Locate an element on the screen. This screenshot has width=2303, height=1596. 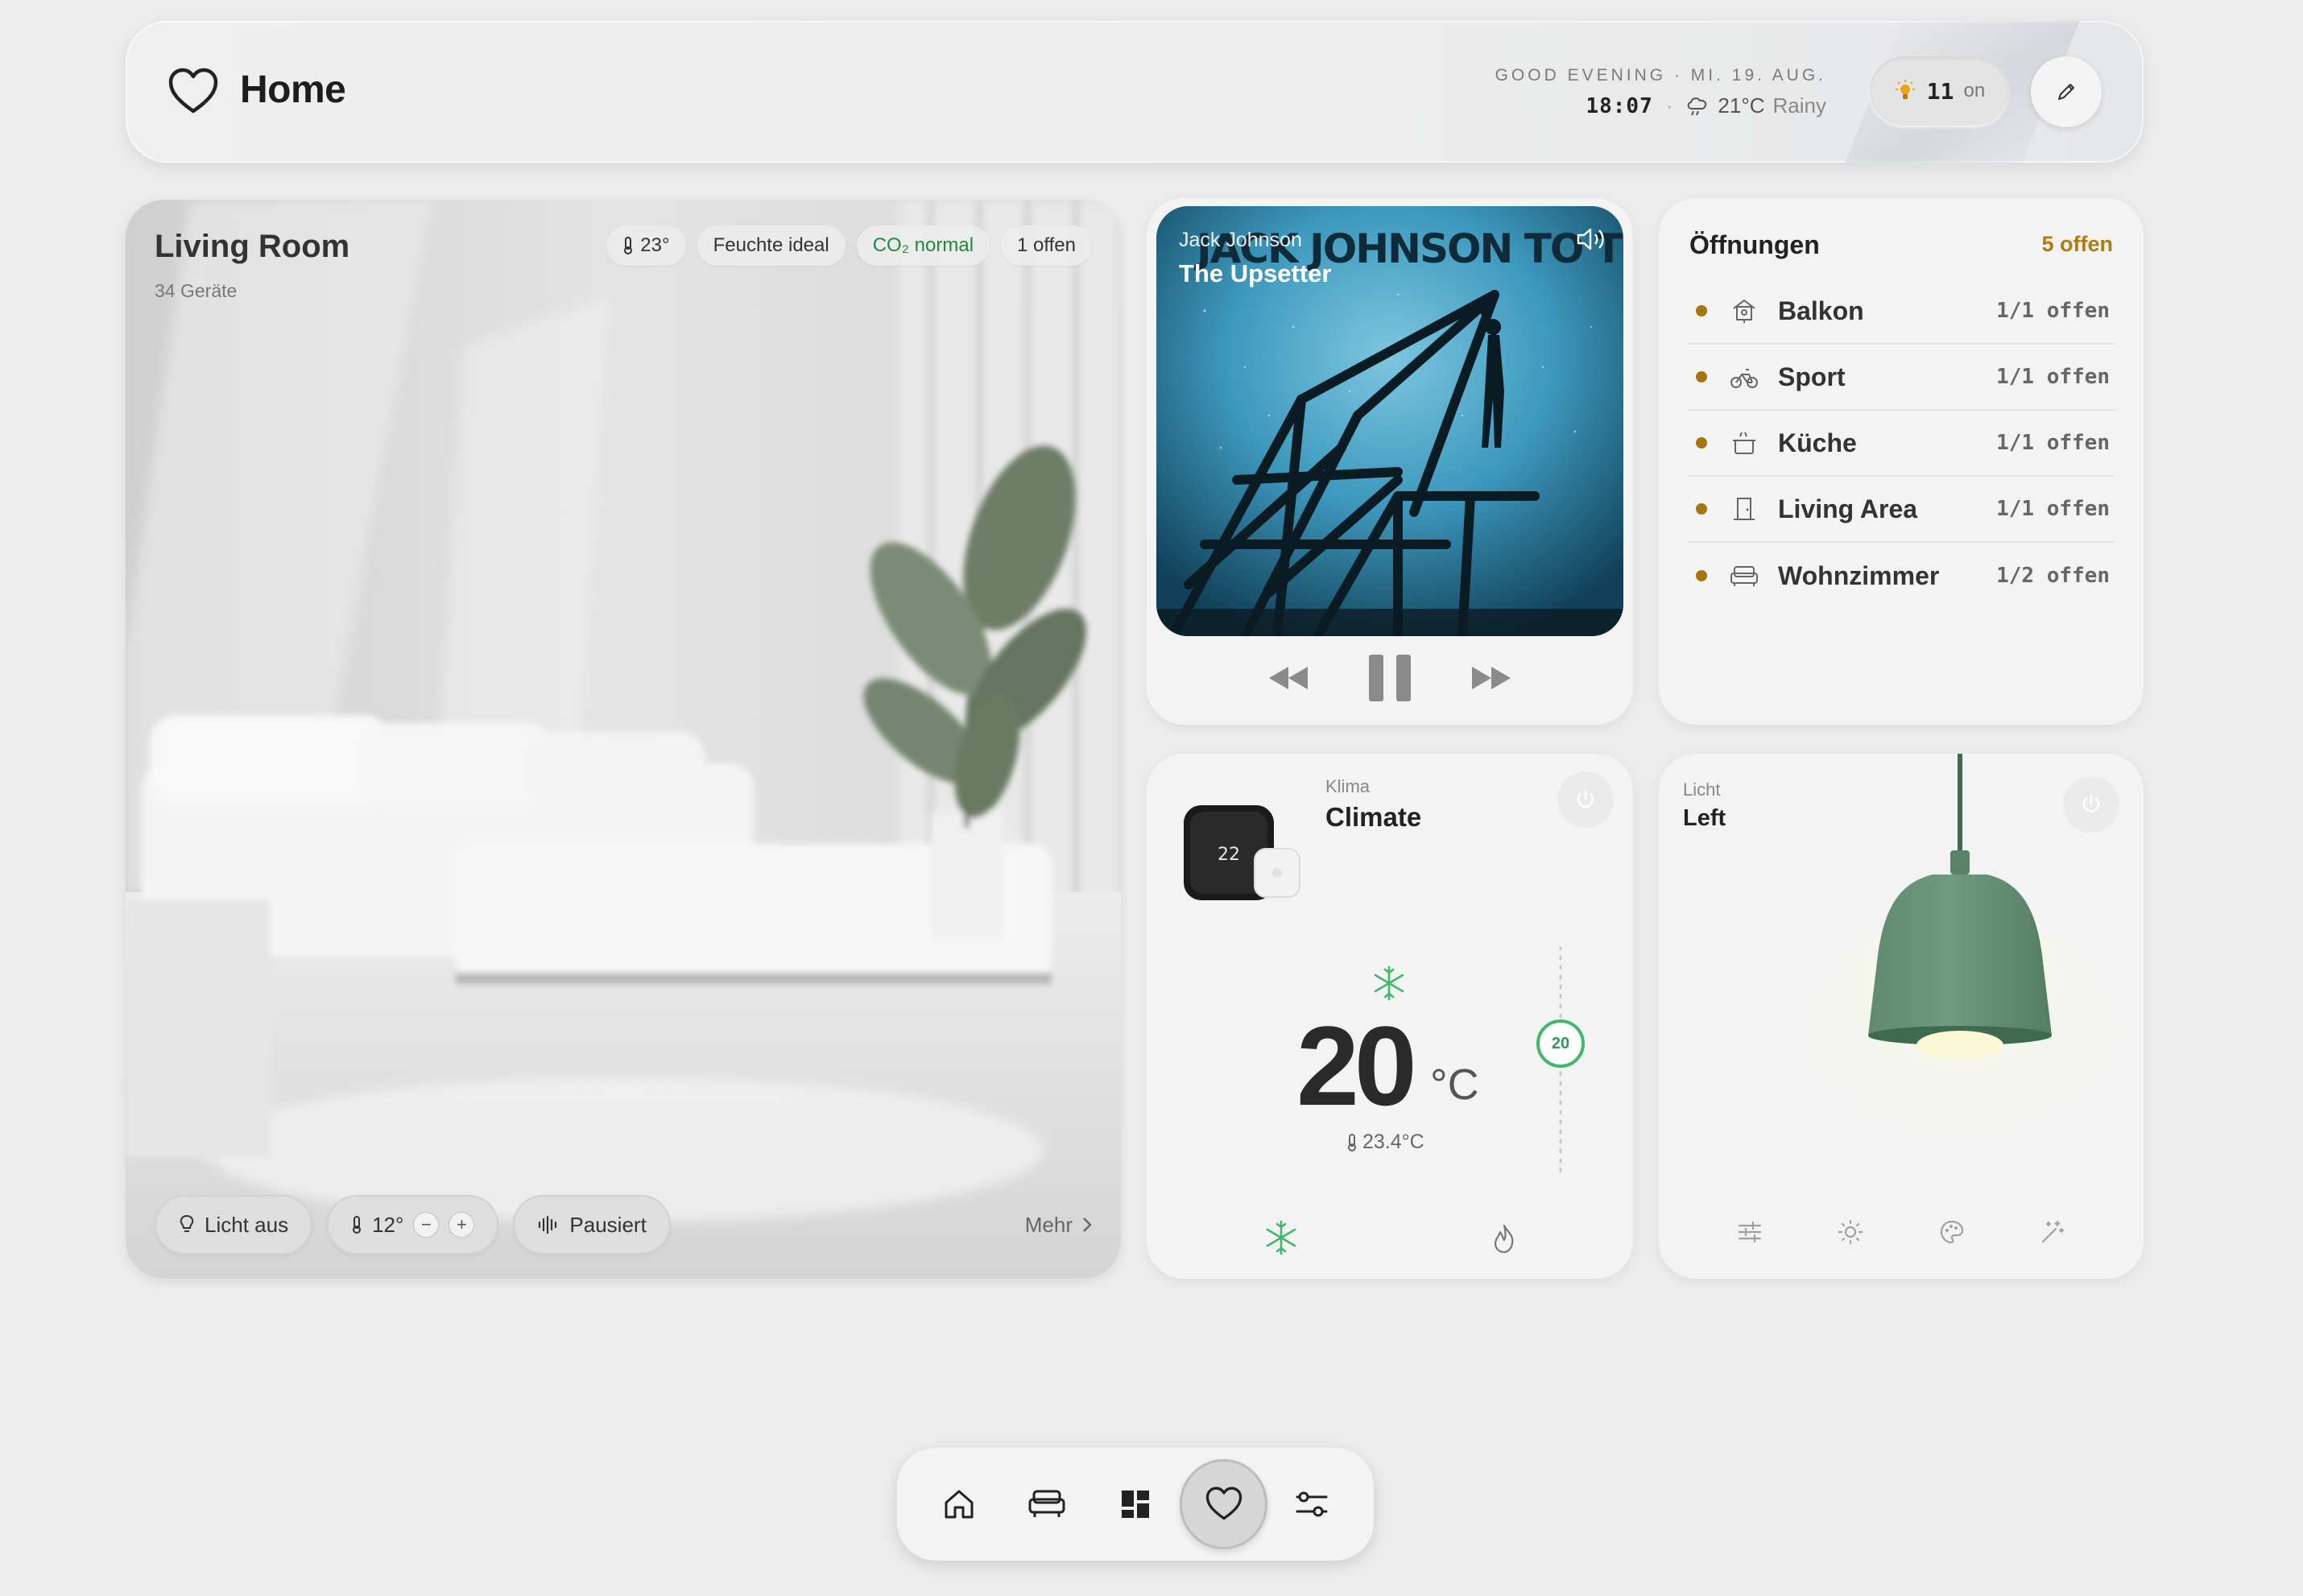
list-item: Living Area 1/1 offen is located at coordinates (1901, 510).